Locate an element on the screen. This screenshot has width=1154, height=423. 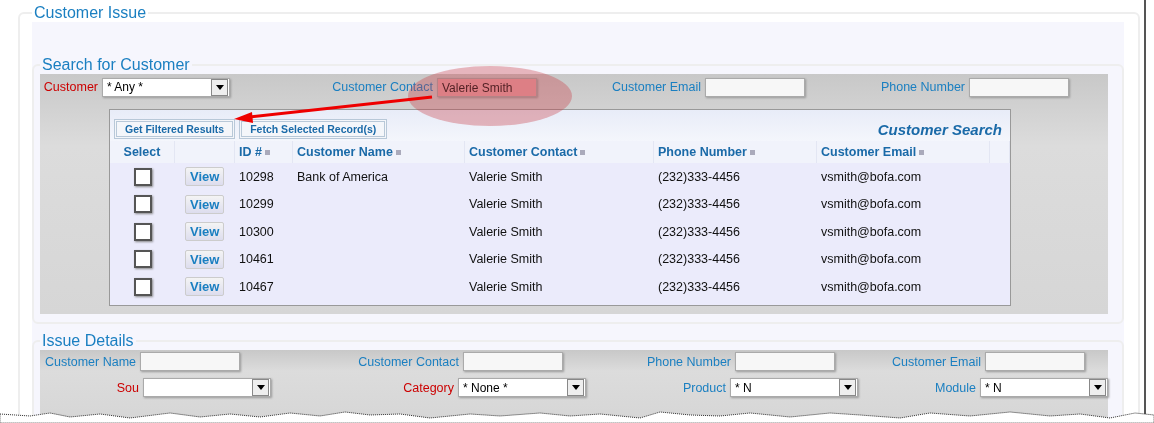
dropdown is located at coordinates (207, 387).